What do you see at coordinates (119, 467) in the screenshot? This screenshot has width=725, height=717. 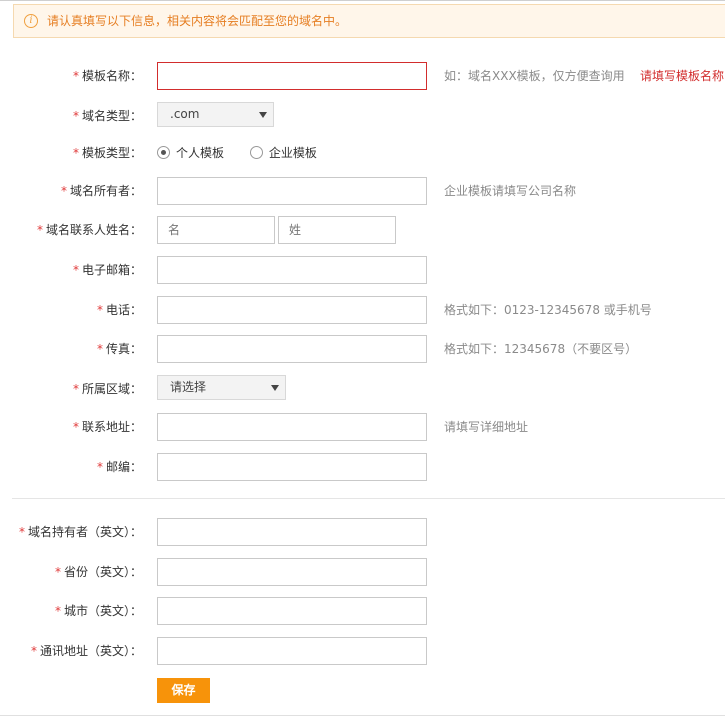 I see `postcode-label: * 邮编：` at bounding box center [119, 467].